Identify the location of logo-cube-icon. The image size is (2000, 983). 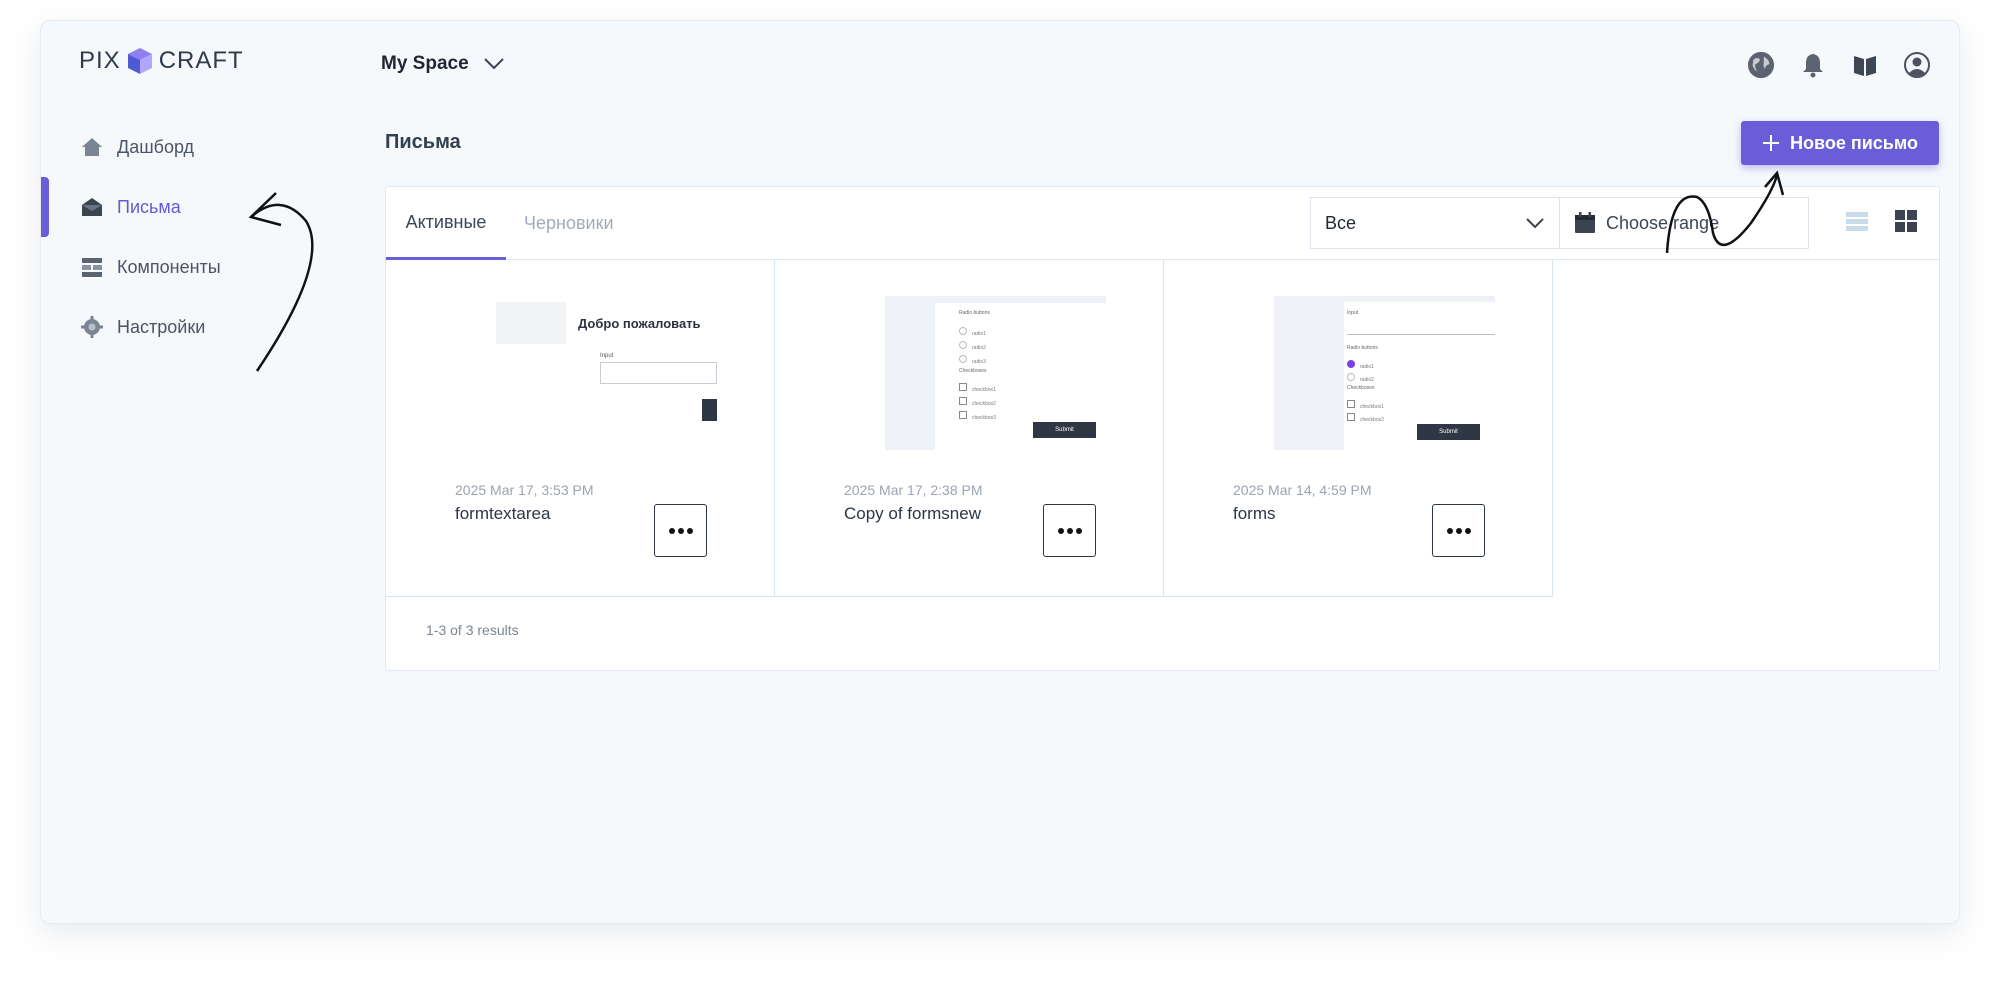
(139, 61).